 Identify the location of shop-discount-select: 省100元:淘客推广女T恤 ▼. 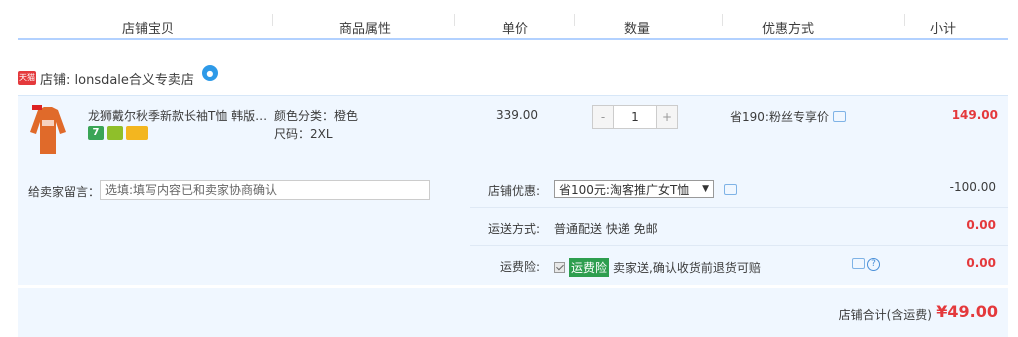
(634, 189).